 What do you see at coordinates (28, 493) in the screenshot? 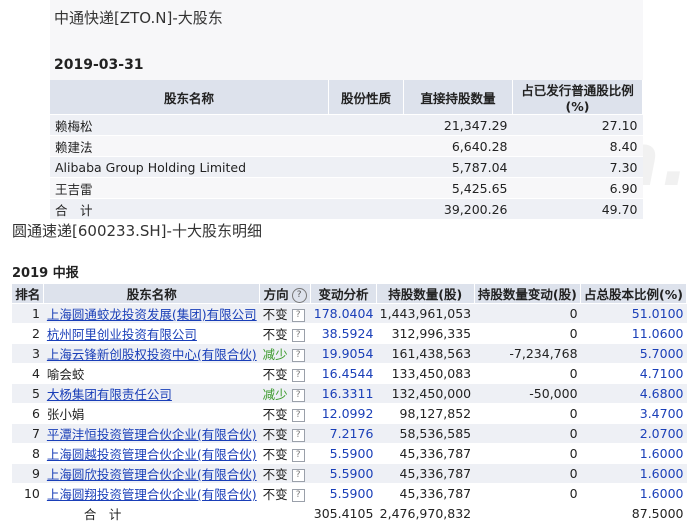
I see `rank: 10` at bounding box center [28, 493].